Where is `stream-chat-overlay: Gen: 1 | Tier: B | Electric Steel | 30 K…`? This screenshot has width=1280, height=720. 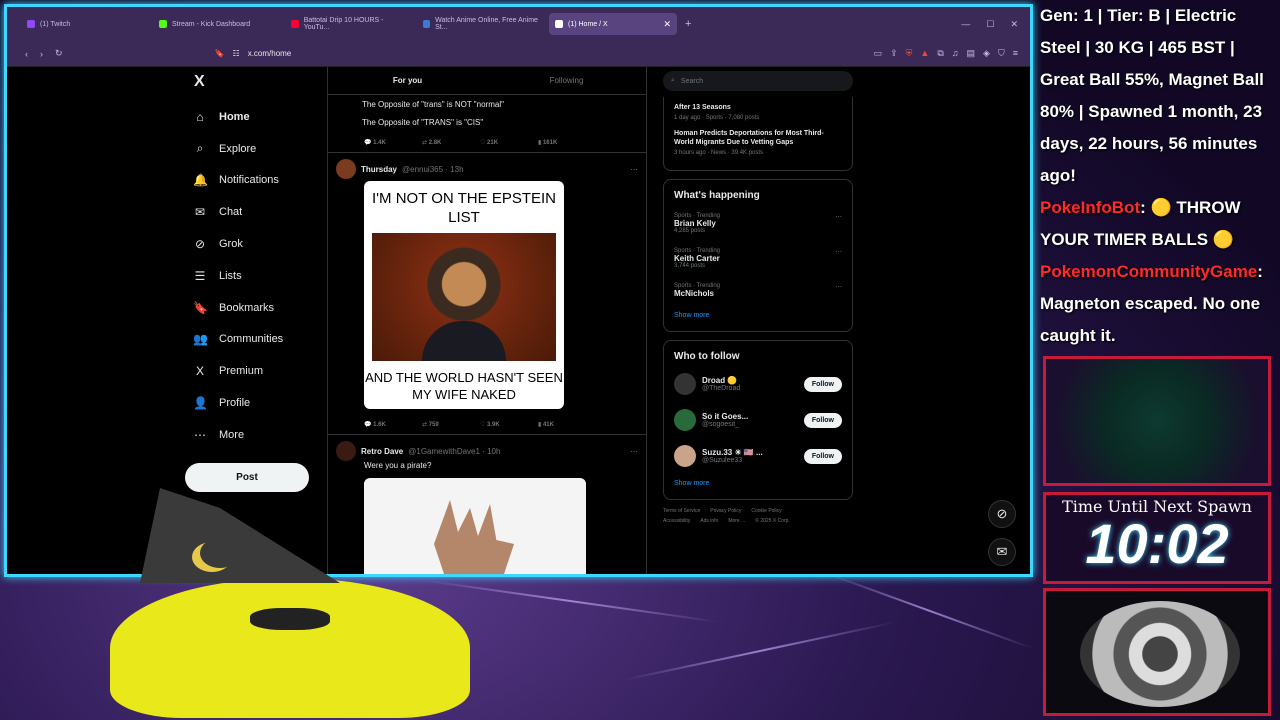 stream-chat-overlay: Gen: 1 | Tier: B | Electric Steel | 30 K… is located at coordinates (1158, 177).